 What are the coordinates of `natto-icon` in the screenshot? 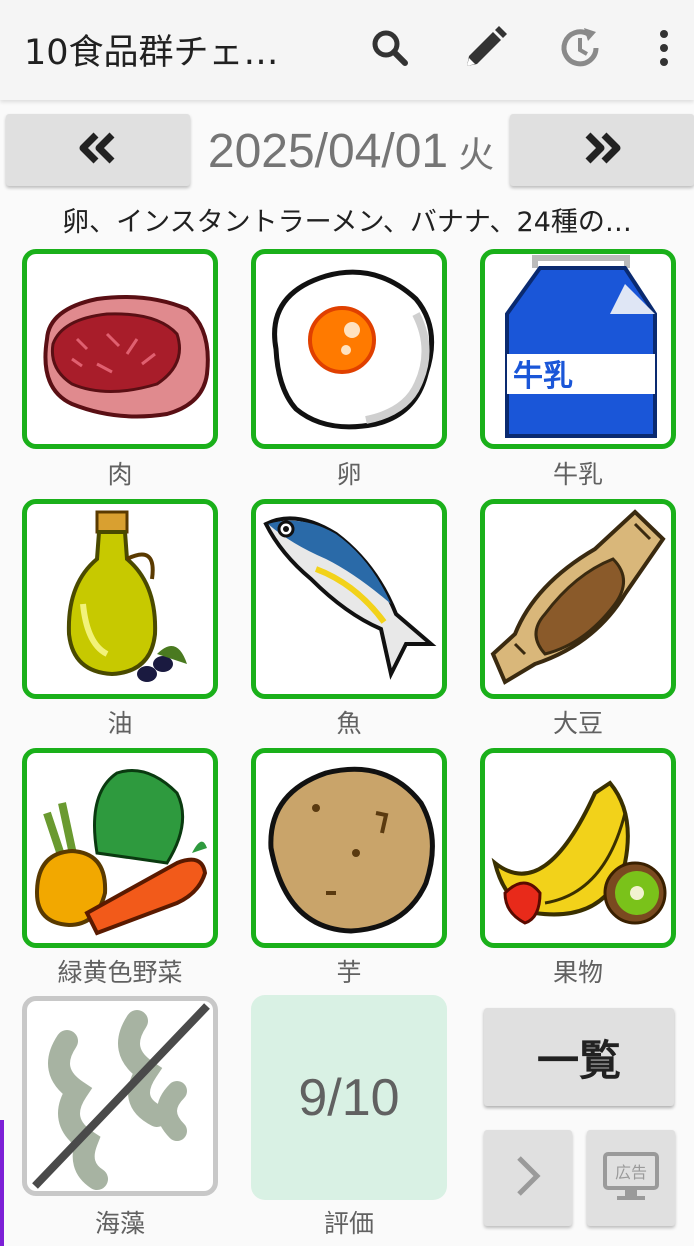 It's located at (578, 597).